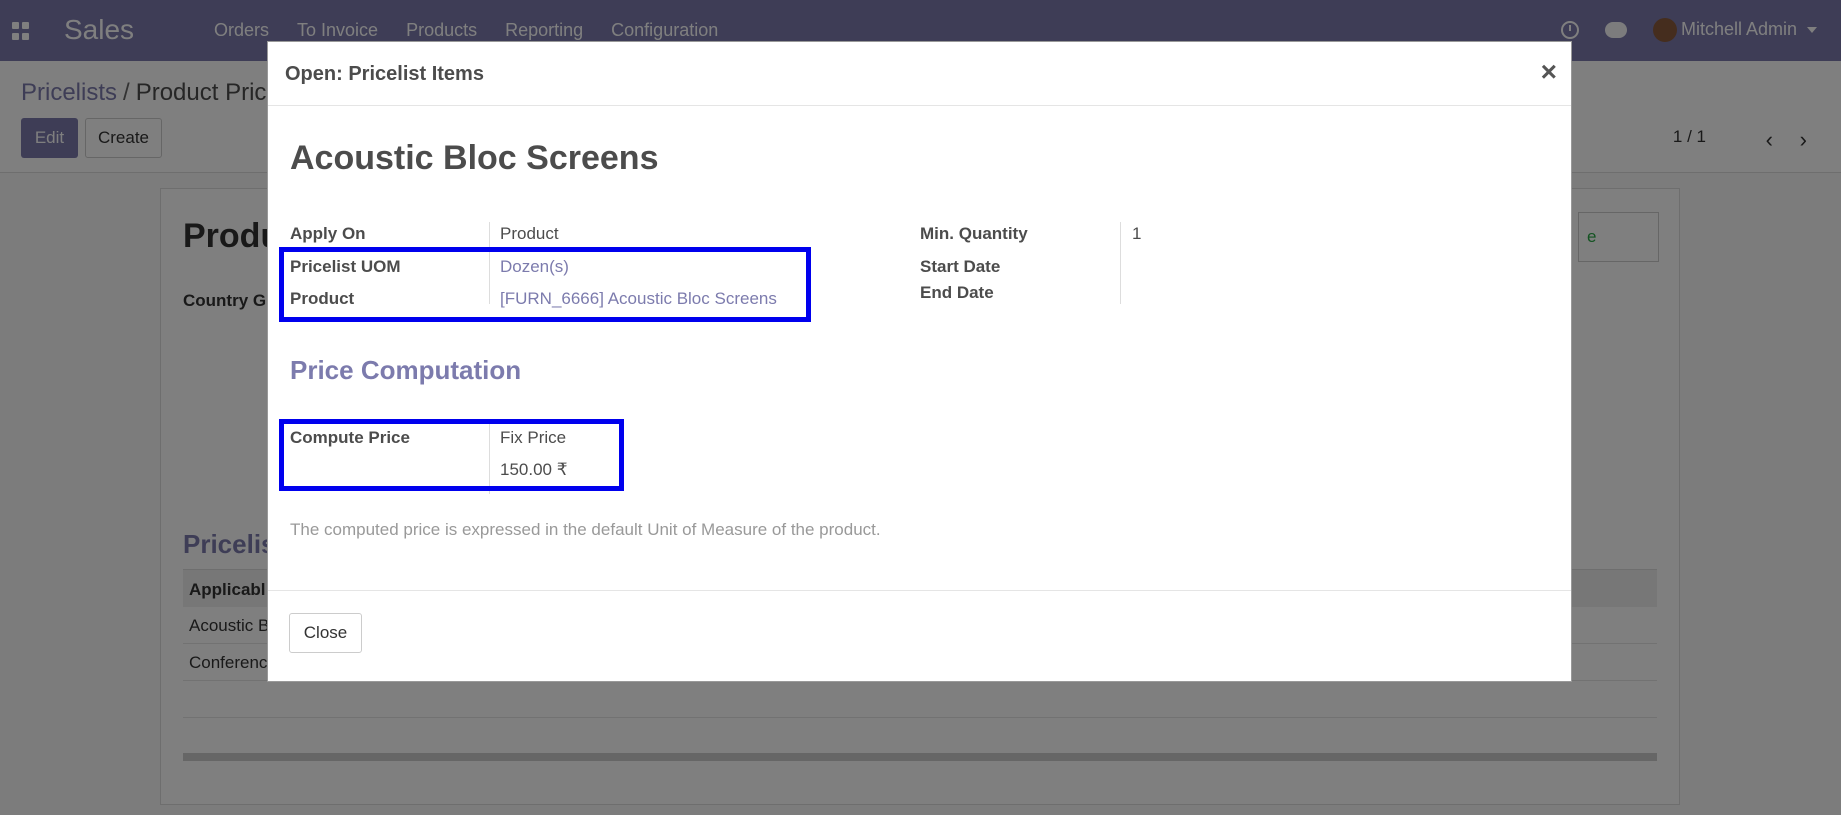 Image resolution: width=1841 pixels, height=815 pixels. Describe the element at coordinates (545, 284) in the screenshot. I see `uom-product-highlight-box` at that location.